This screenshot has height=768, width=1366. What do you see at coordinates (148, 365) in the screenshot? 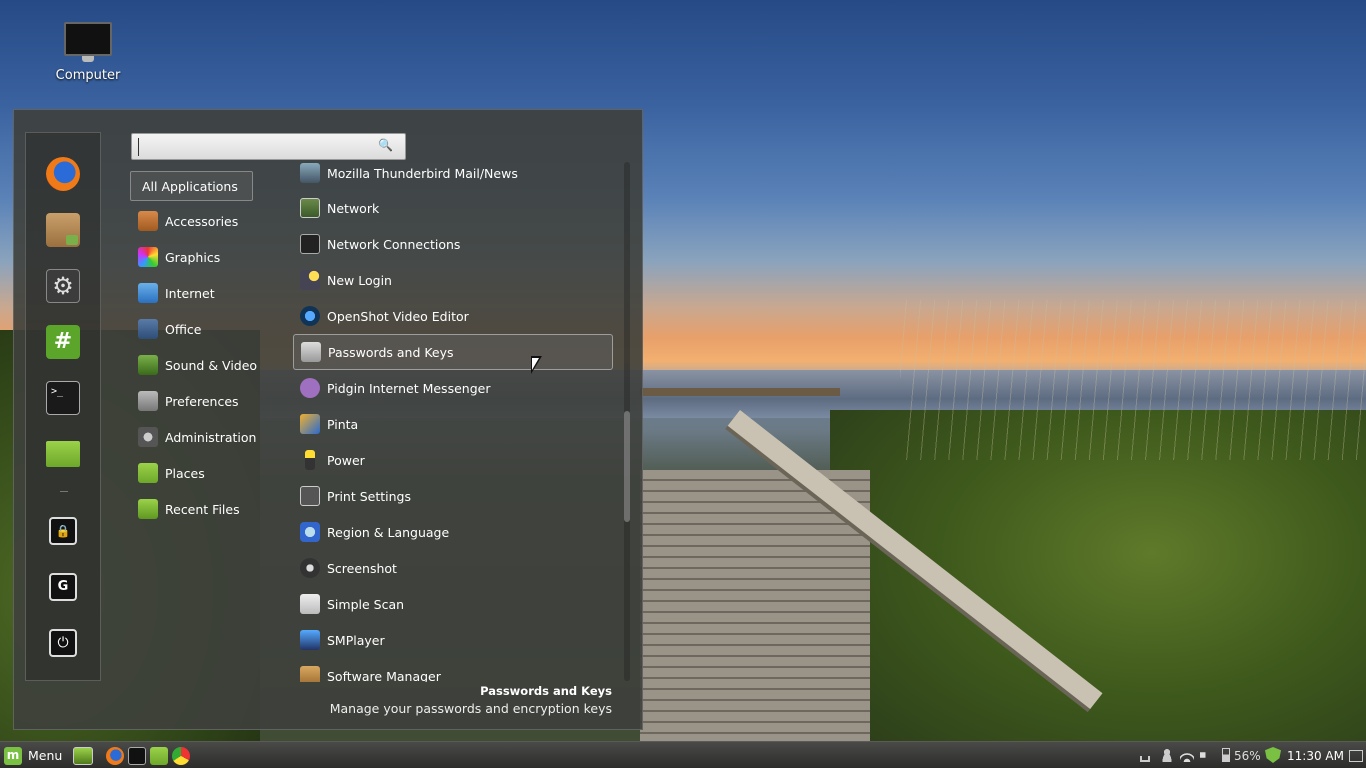
I see `sound-video-icon` at bounding box center [148, 365].